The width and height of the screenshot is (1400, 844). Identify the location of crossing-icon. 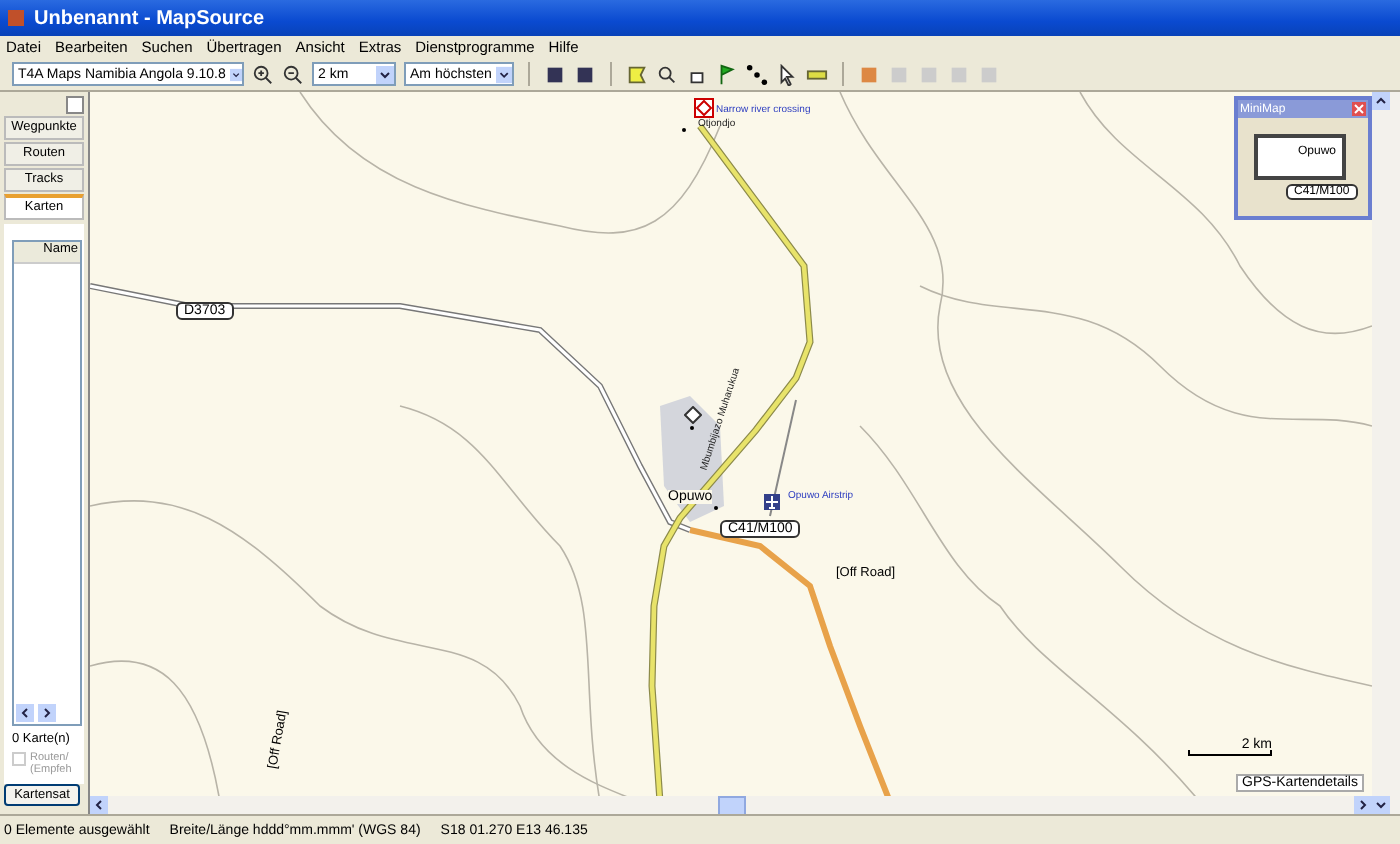
(704, 108).